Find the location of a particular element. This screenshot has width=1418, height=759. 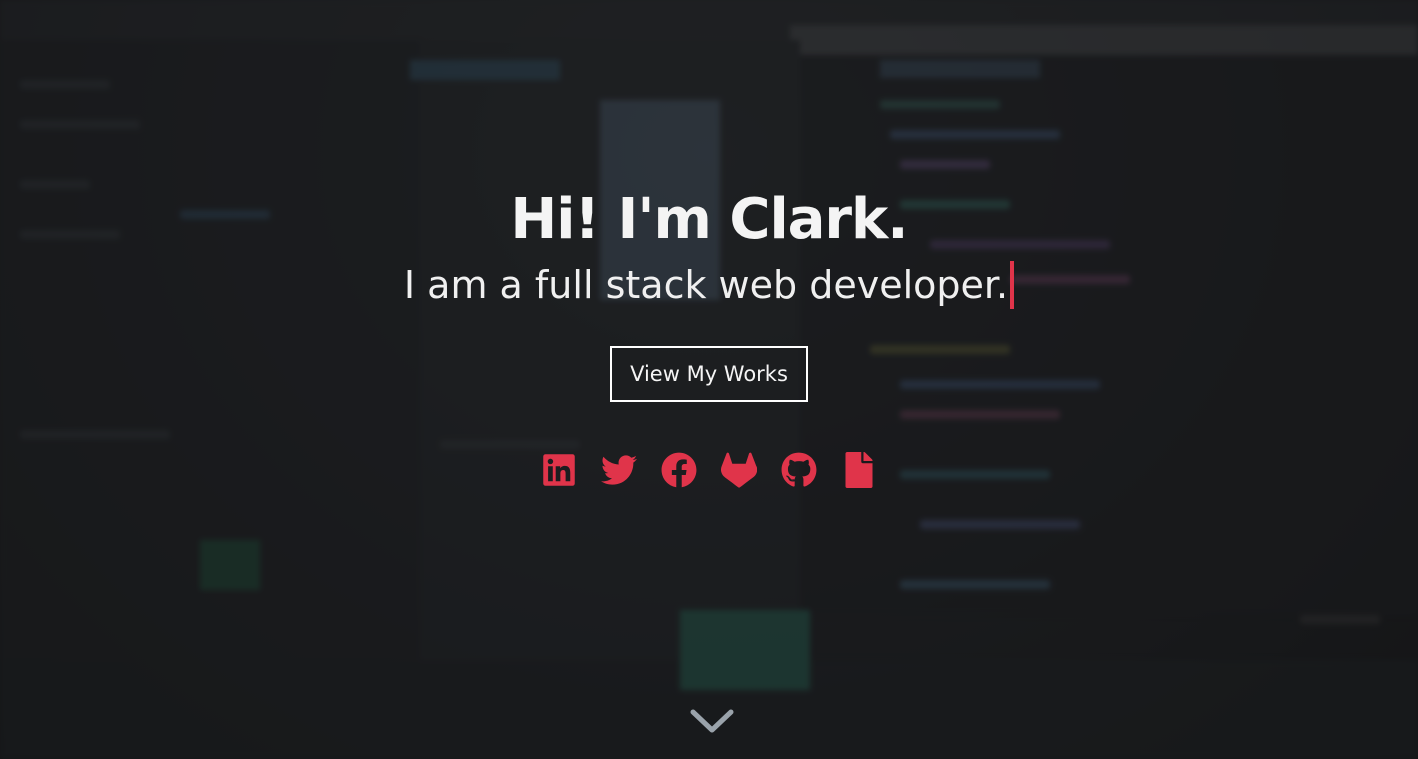

scroll-down-button is located at coordinates (712, 721).